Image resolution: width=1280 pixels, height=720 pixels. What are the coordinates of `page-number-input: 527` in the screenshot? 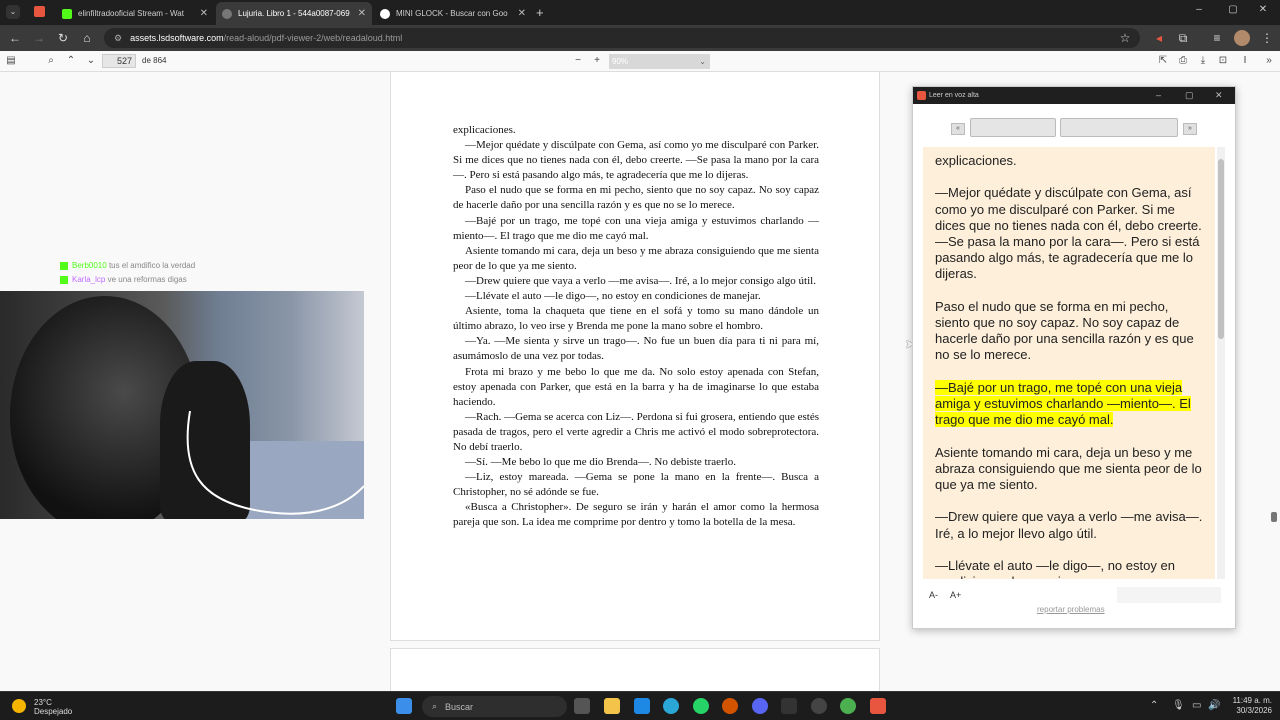 It's located at (119, 61).